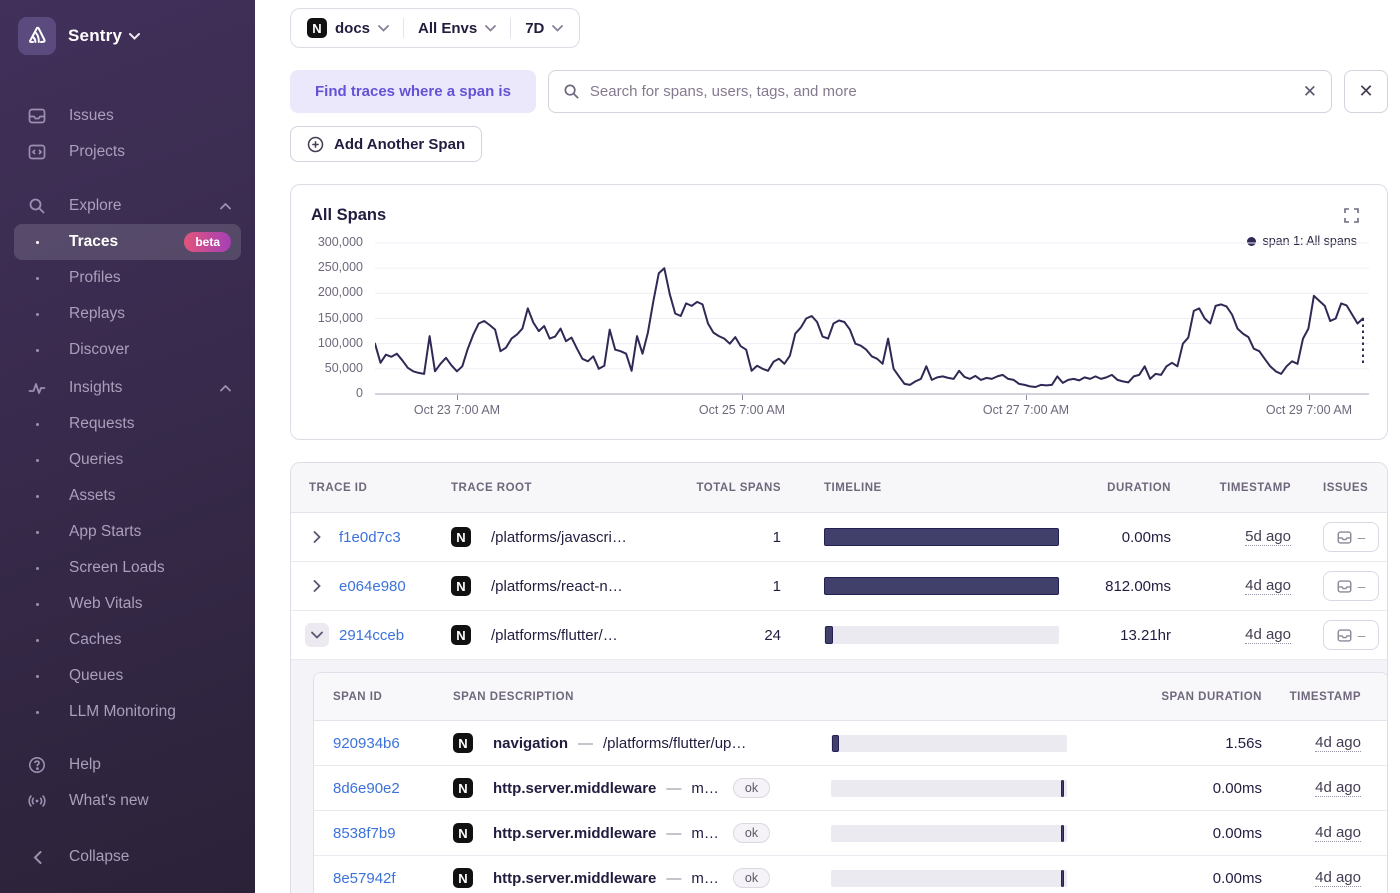 This screenshot has height=893, width=1400. Describe the element at coordinates (127, 278) in the screenshot. I see `sidebar-item-profiles: Profiles` at that location.